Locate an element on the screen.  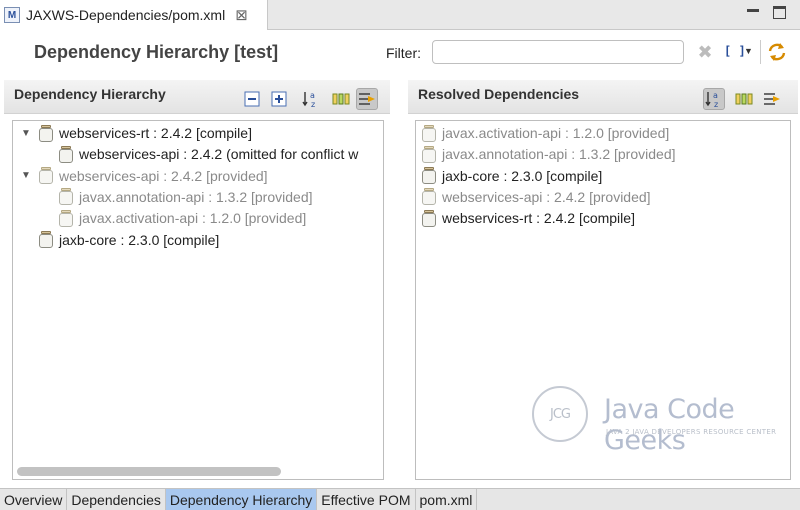
list-item-label: jaxb-core : 2.3.0 [compile] is located at coordinates (522, 175).